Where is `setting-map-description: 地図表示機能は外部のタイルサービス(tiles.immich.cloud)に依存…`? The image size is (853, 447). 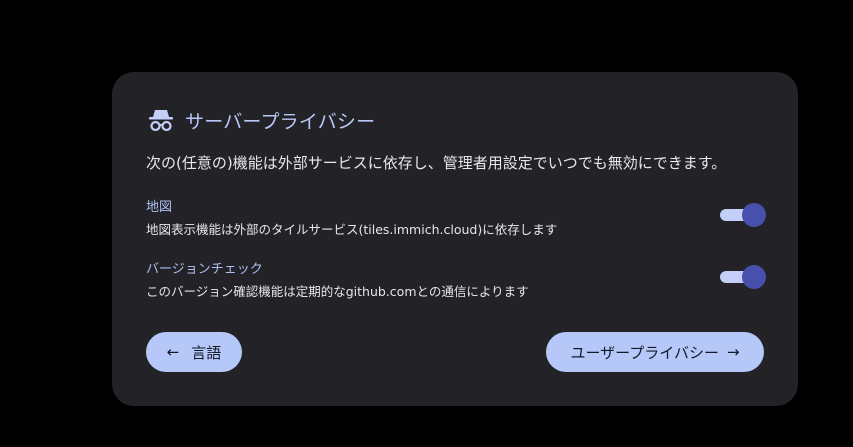
setting-map-description: 地図表示機能は外部のタイルサービス(tiles.immich.cloud)に依存… is located at coordinates (352, 229).